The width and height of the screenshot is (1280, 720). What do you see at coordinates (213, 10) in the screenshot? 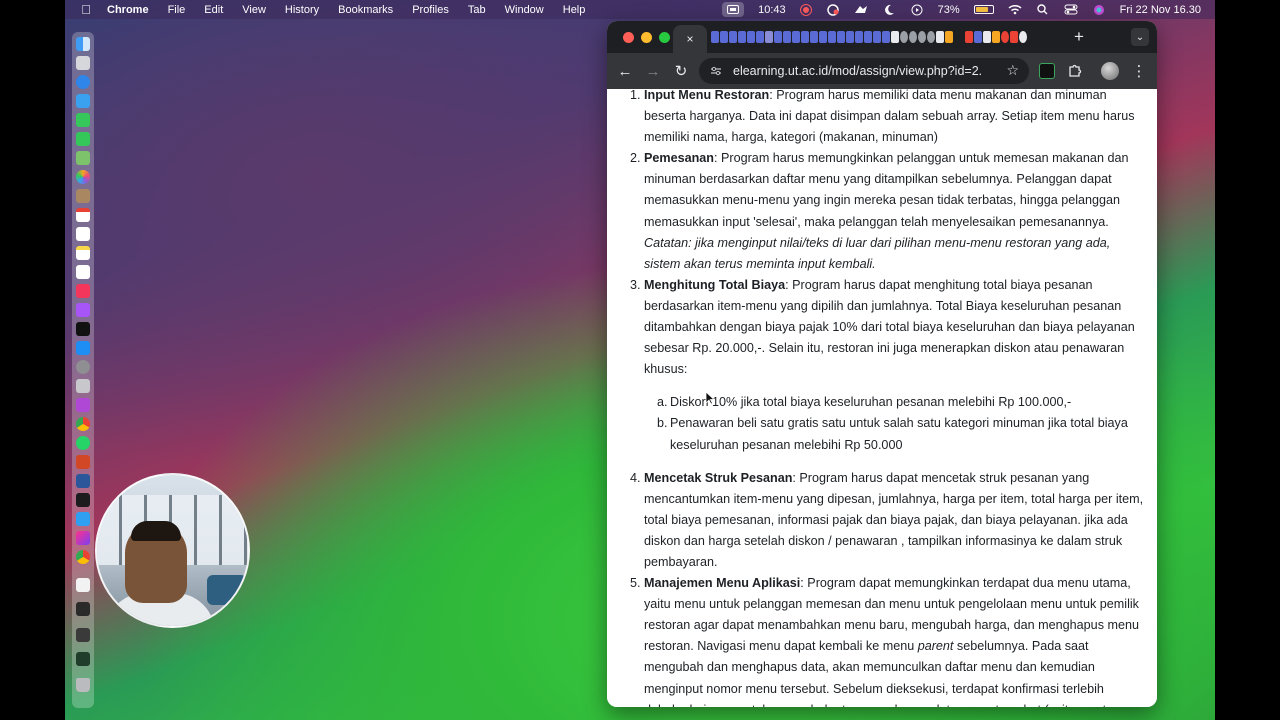
I see `menu-edit: Edit` at bounding box center [213, 10].